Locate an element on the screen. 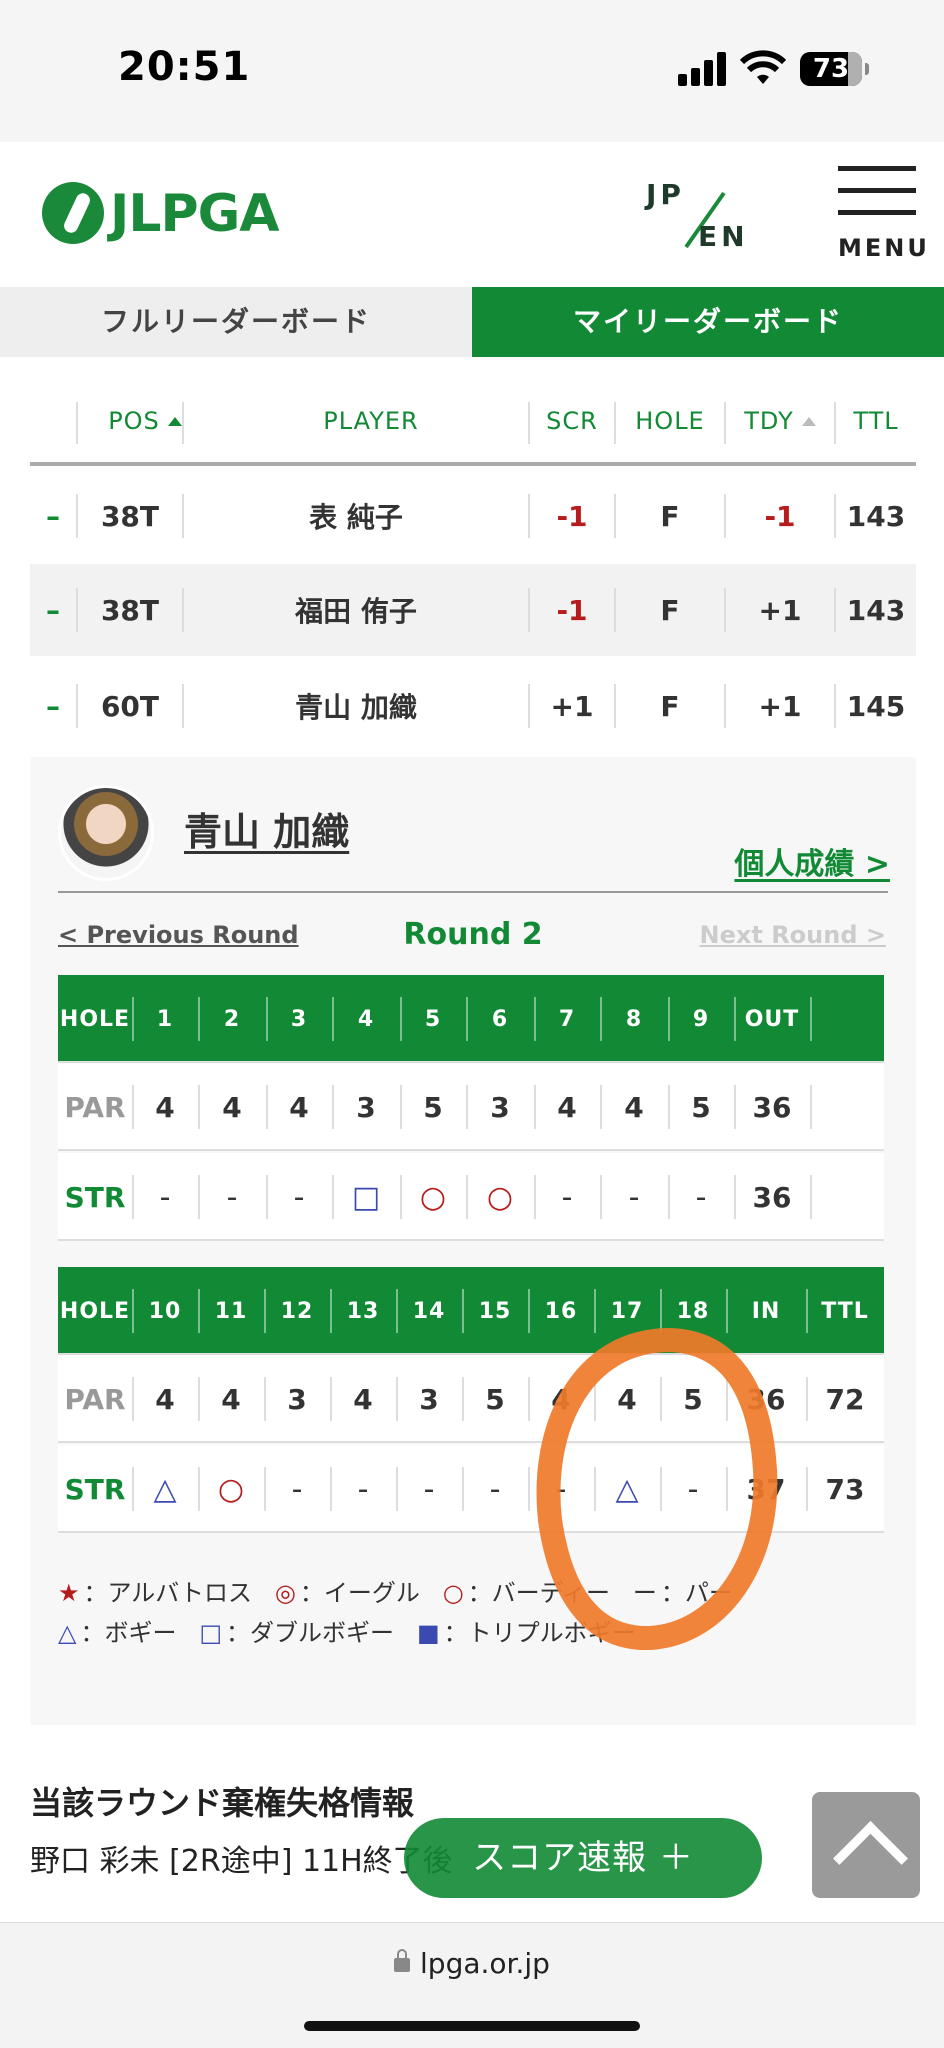 The width and height of the screenshot is (944, 2048). browser-address-bar: lpga.or.jp is located at coordinates (472, 1985).